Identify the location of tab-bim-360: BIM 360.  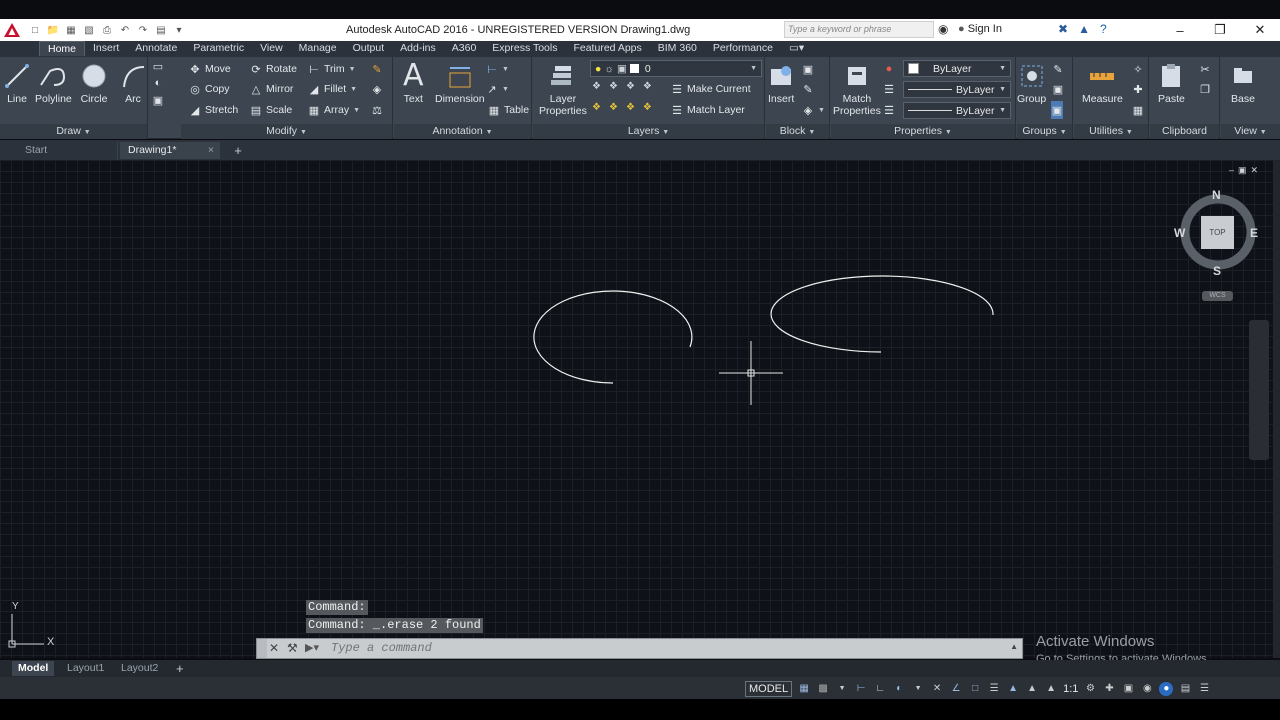
(677, 48).